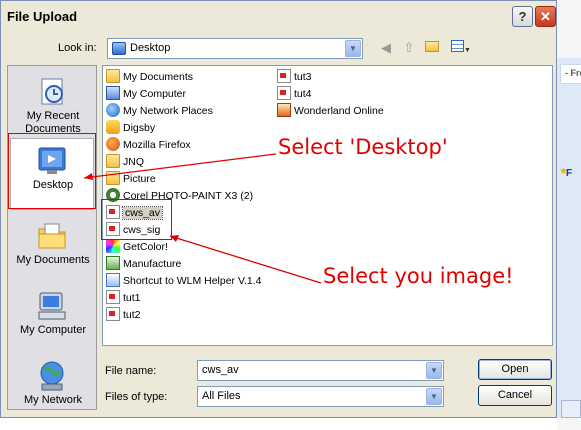  I want to click on file-item: Wonderland Online, so click(330, 111).